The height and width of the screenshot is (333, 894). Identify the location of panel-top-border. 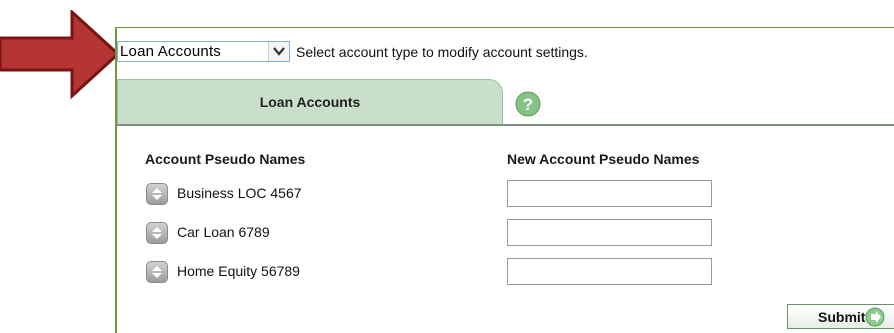
(504, 27).